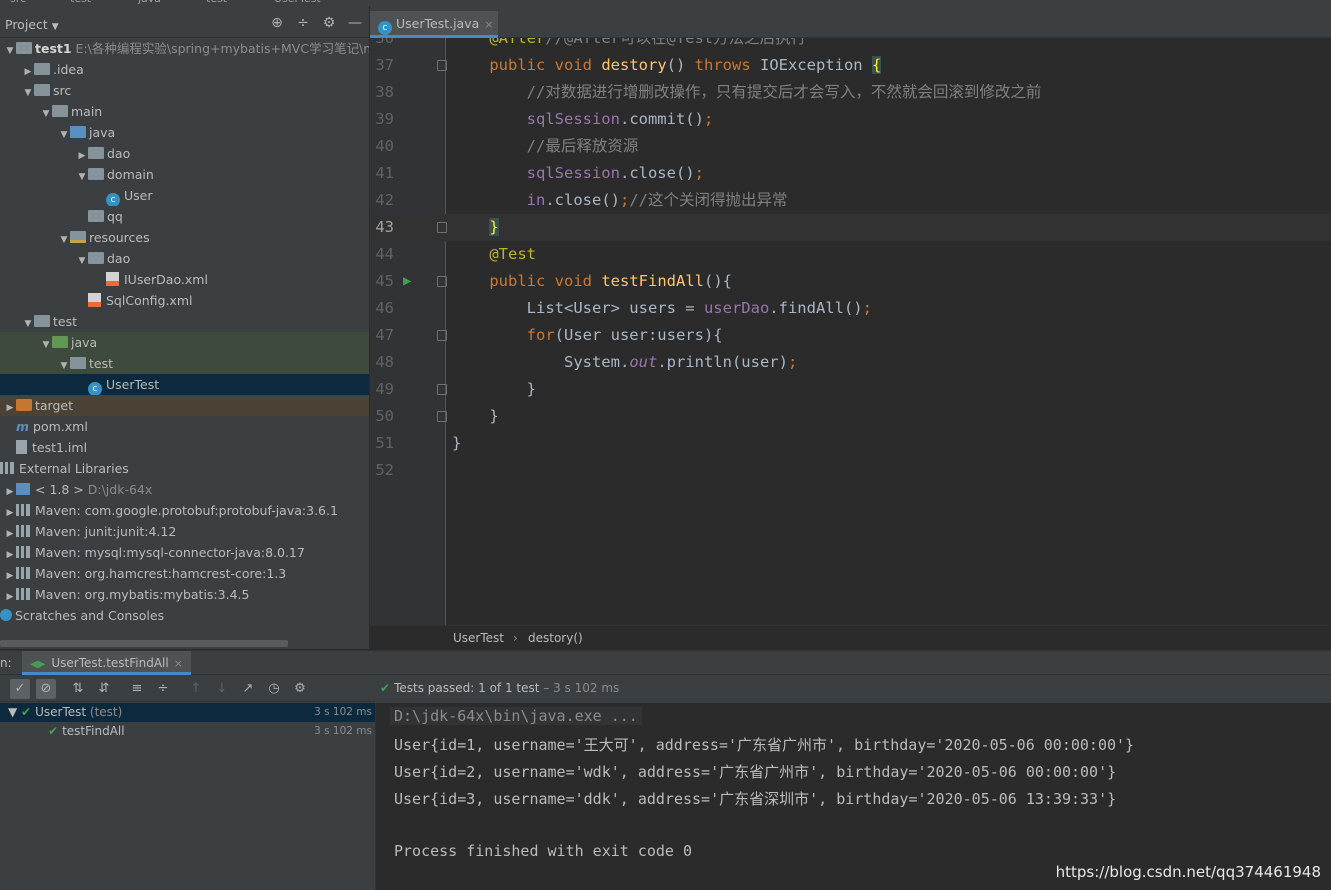 Image resolution: width=1331 pixels, height=890 pixels. What do you see at coordinates (184, 216) in the screenshot?
I see `tree-item: qq` at bounding box center [184, 216].